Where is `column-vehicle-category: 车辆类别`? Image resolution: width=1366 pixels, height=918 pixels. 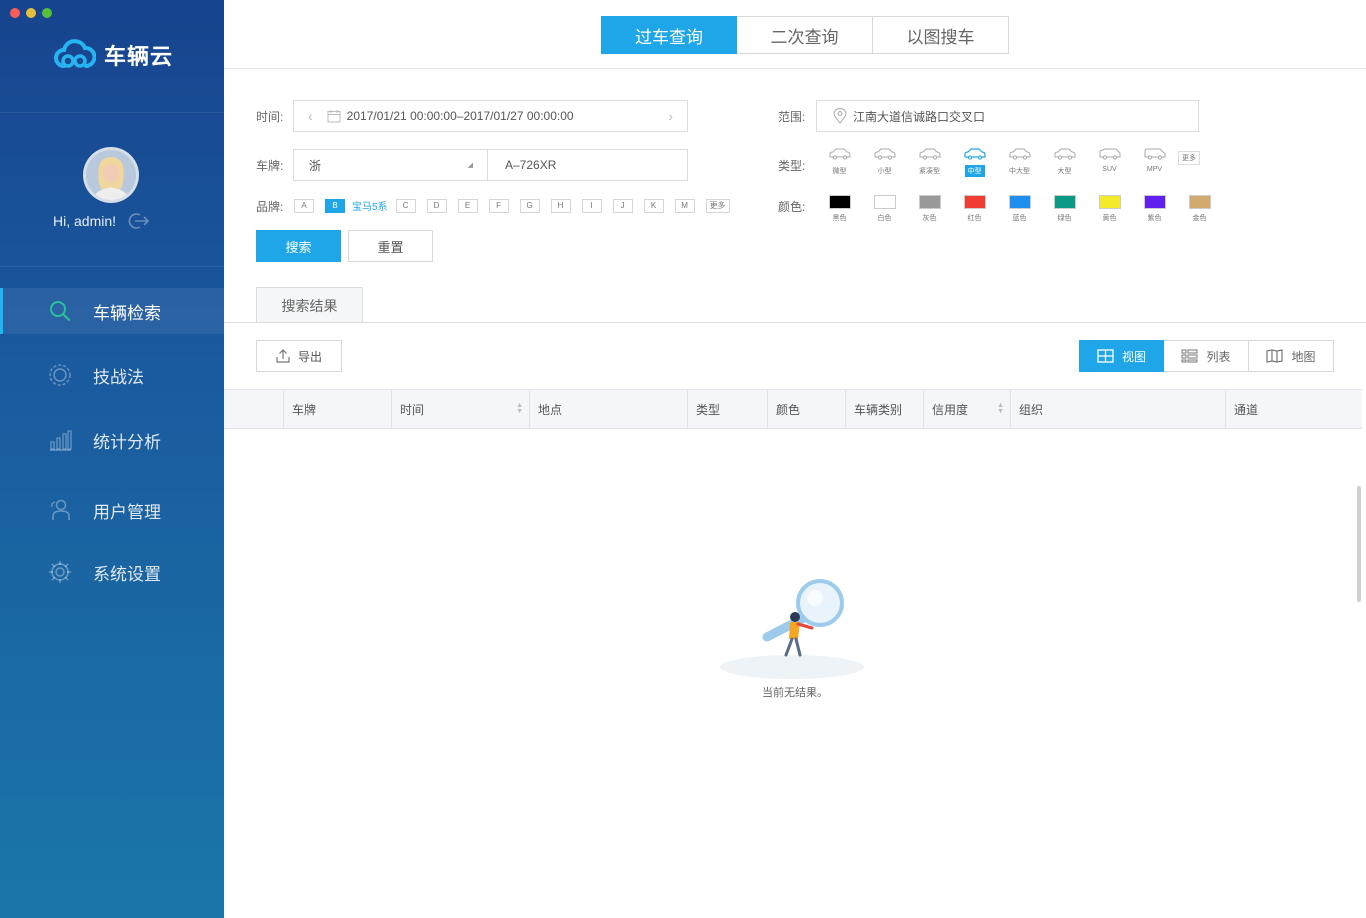 column-vehicle-category: 车辆类别 is located at coordinates (884, 409).